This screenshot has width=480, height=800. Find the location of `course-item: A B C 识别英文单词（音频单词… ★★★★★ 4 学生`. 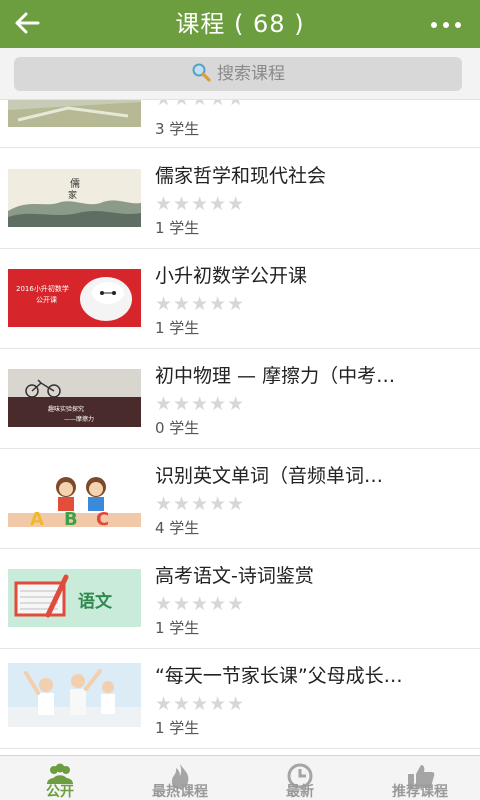

course-item: A B C 识别英文单词（音频单词… ★★★★★ 4 学生 is located at coordinates (240, 499).